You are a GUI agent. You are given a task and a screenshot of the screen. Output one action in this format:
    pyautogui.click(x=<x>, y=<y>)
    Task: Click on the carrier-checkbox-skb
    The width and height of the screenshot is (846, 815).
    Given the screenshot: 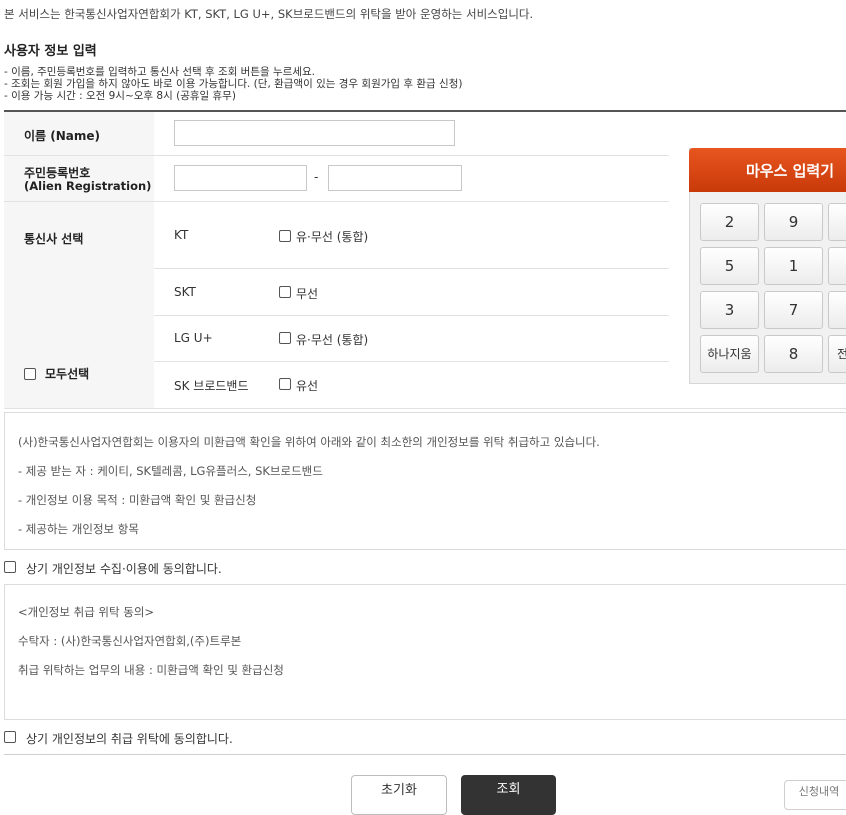 What is the action you would take?
    pyautogui.click(x=285, y=384)
    